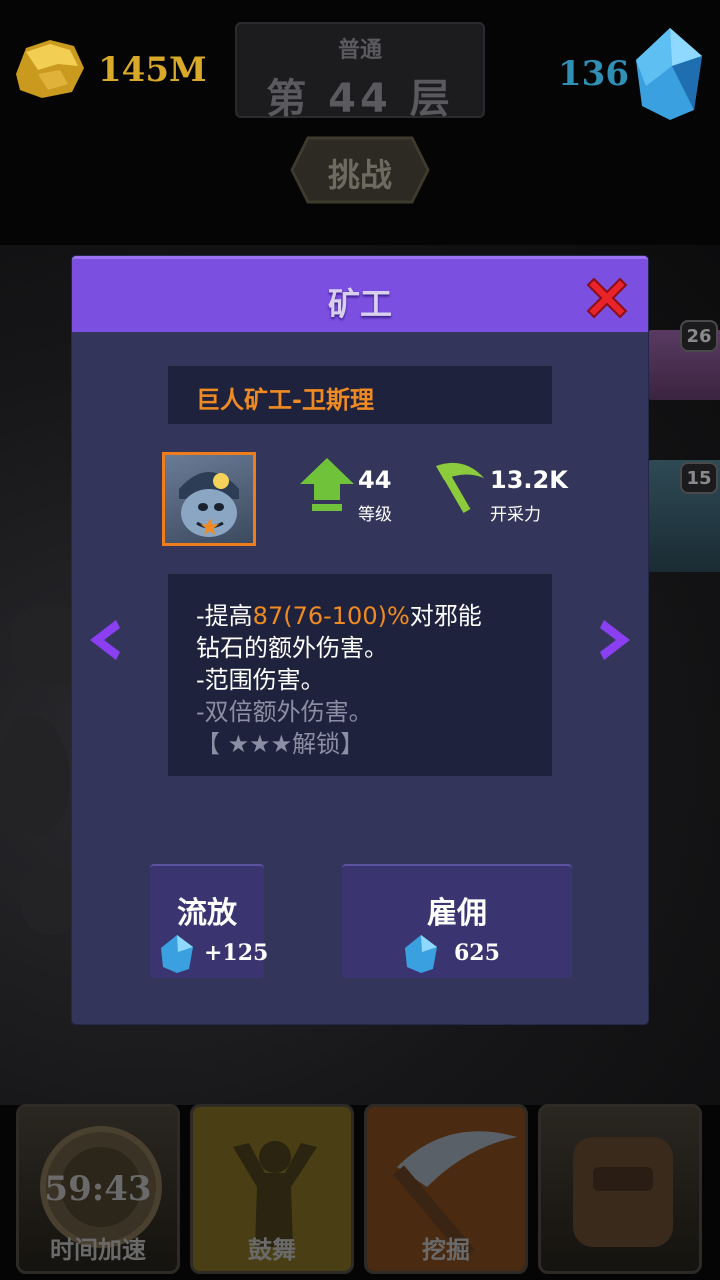  I want to click on miner-name-bar: 巨人矿工-卫斯理, so click(360, 395).